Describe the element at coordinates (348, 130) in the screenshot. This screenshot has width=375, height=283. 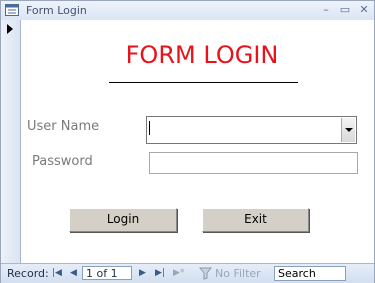
I see `dropdown-arrow-icon` at that location.